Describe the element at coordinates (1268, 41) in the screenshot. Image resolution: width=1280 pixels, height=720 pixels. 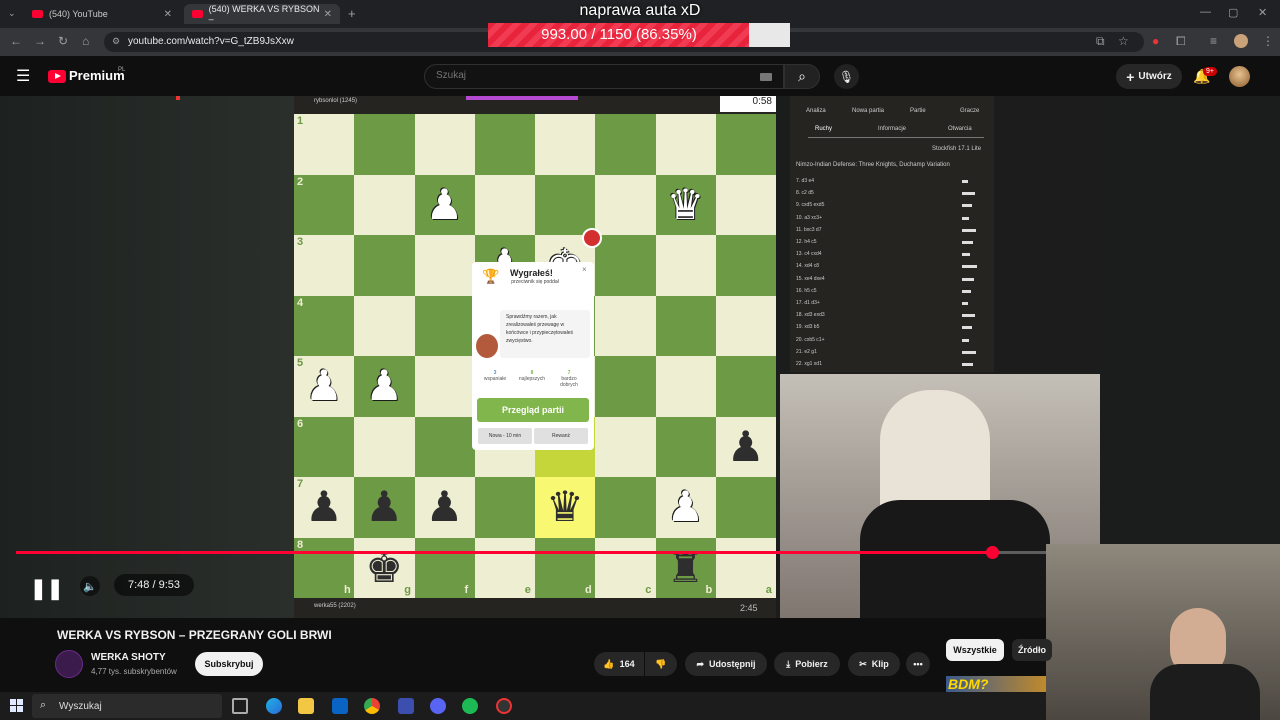
I see `browser-menu-icon: ⋮` at that location.